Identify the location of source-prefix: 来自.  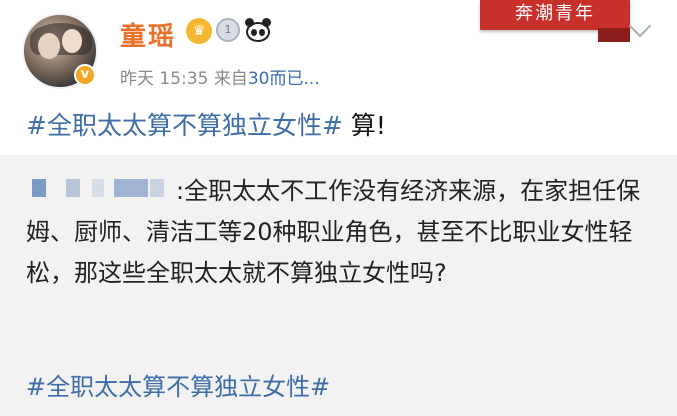
(230, 79).